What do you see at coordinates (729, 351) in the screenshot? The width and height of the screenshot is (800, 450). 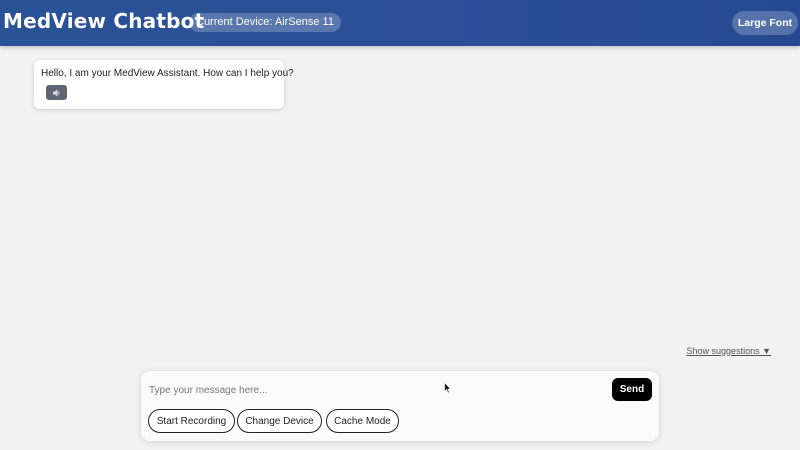 I see `show-suggestions-toggle: Show suggestions ▼` at bounding box center [729, 351].